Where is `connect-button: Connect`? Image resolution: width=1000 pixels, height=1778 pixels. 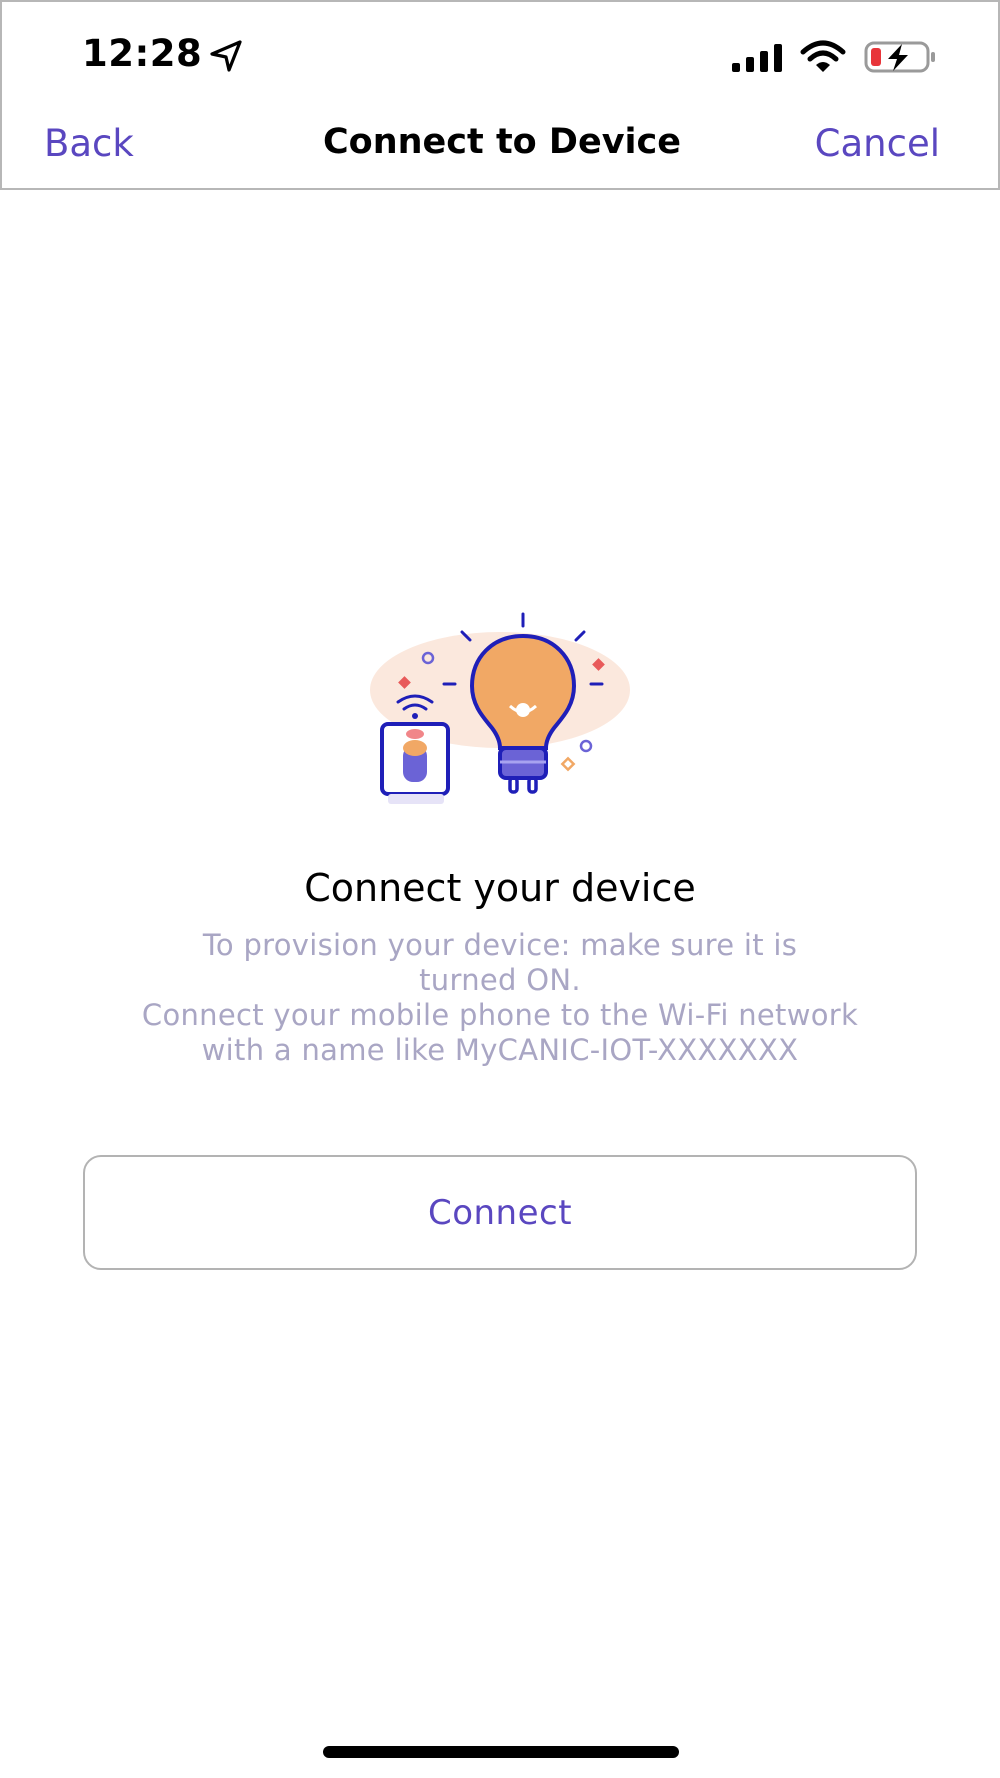
connect-button: Connect is located at coordinates (500, 1212).